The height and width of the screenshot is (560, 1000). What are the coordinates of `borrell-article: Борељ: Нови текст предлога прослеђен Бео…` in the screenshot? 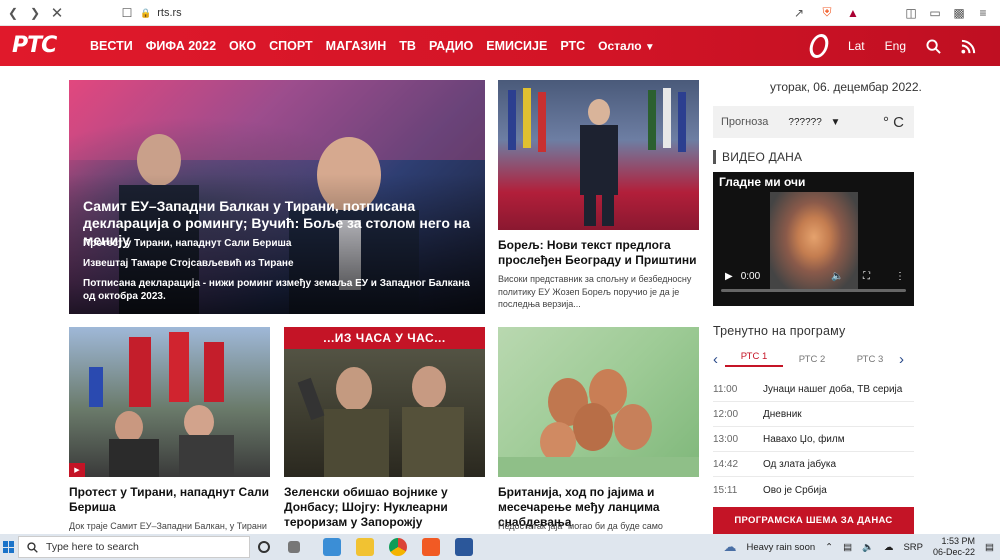 It's located at (598, 197).